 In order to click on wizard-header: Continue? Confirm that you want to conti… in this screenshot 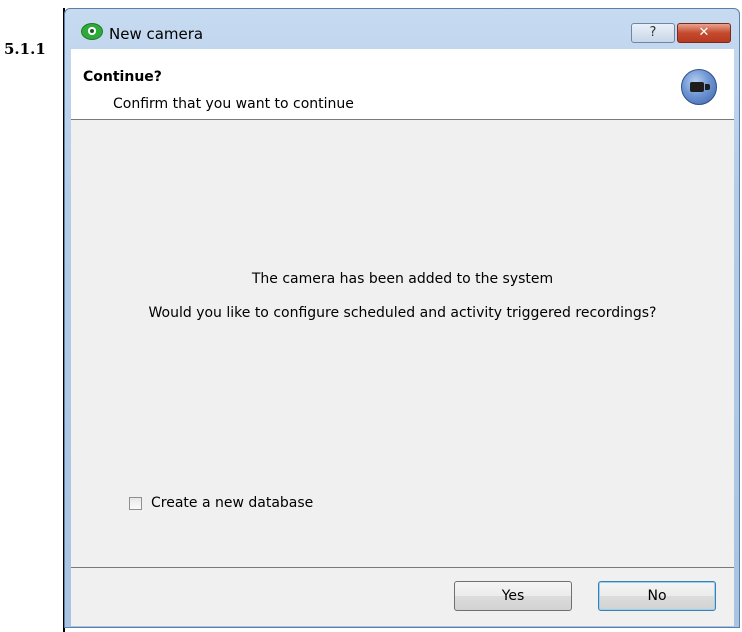, I will do `click(402, 84)`.